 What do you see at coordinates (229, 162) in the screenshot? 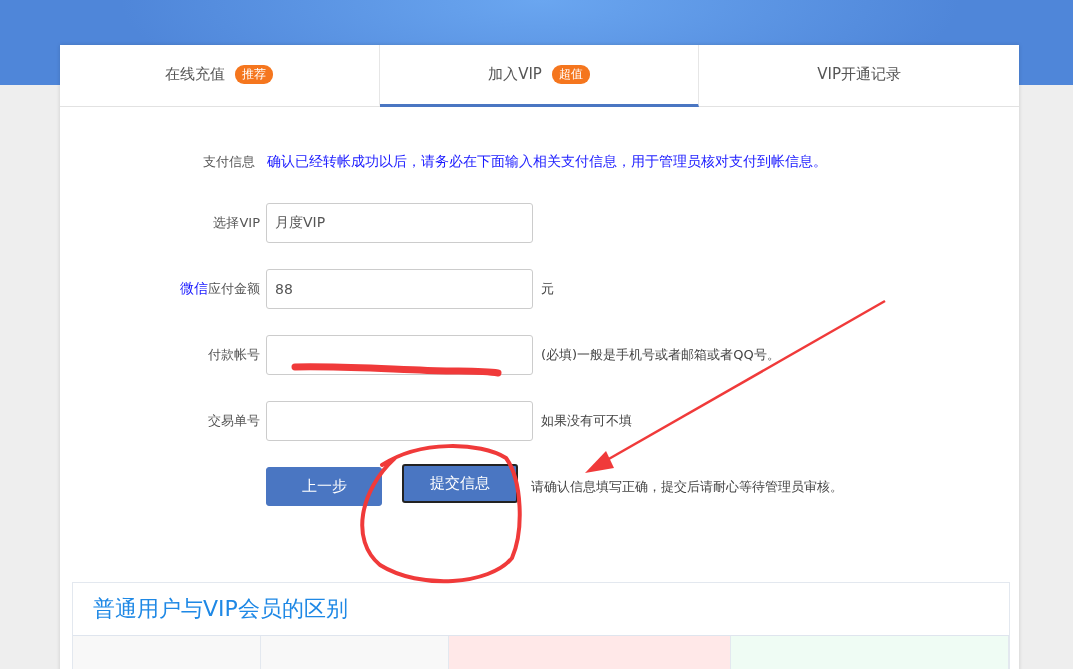
I see `field-label: 支付信息` at bounding box center [229, 162].